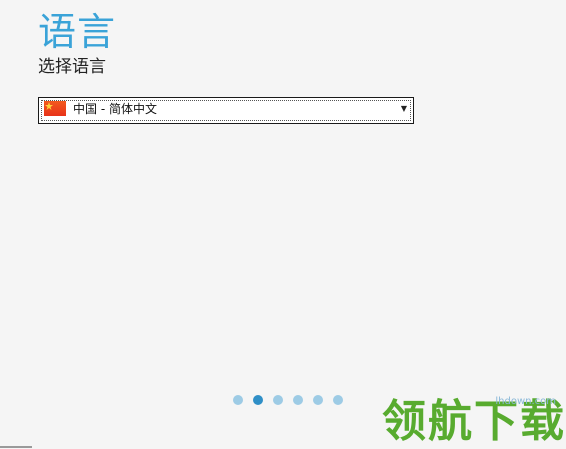 The width and height of the screenshot is (566, 449). Describe the element at coordinates (525, 401) in the screenshot. I see `watermark-url: lhdown.com` at that location.